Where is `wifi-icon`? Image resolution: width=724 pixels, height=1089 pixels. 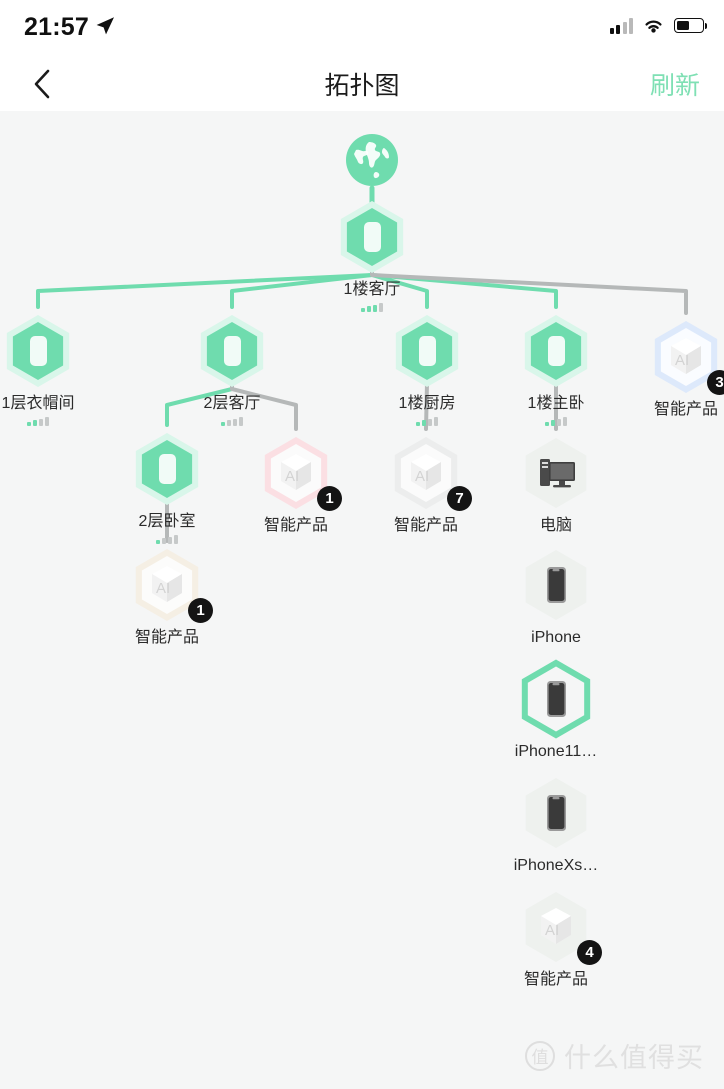 wifi-icon is located at coordinates (653, 26).